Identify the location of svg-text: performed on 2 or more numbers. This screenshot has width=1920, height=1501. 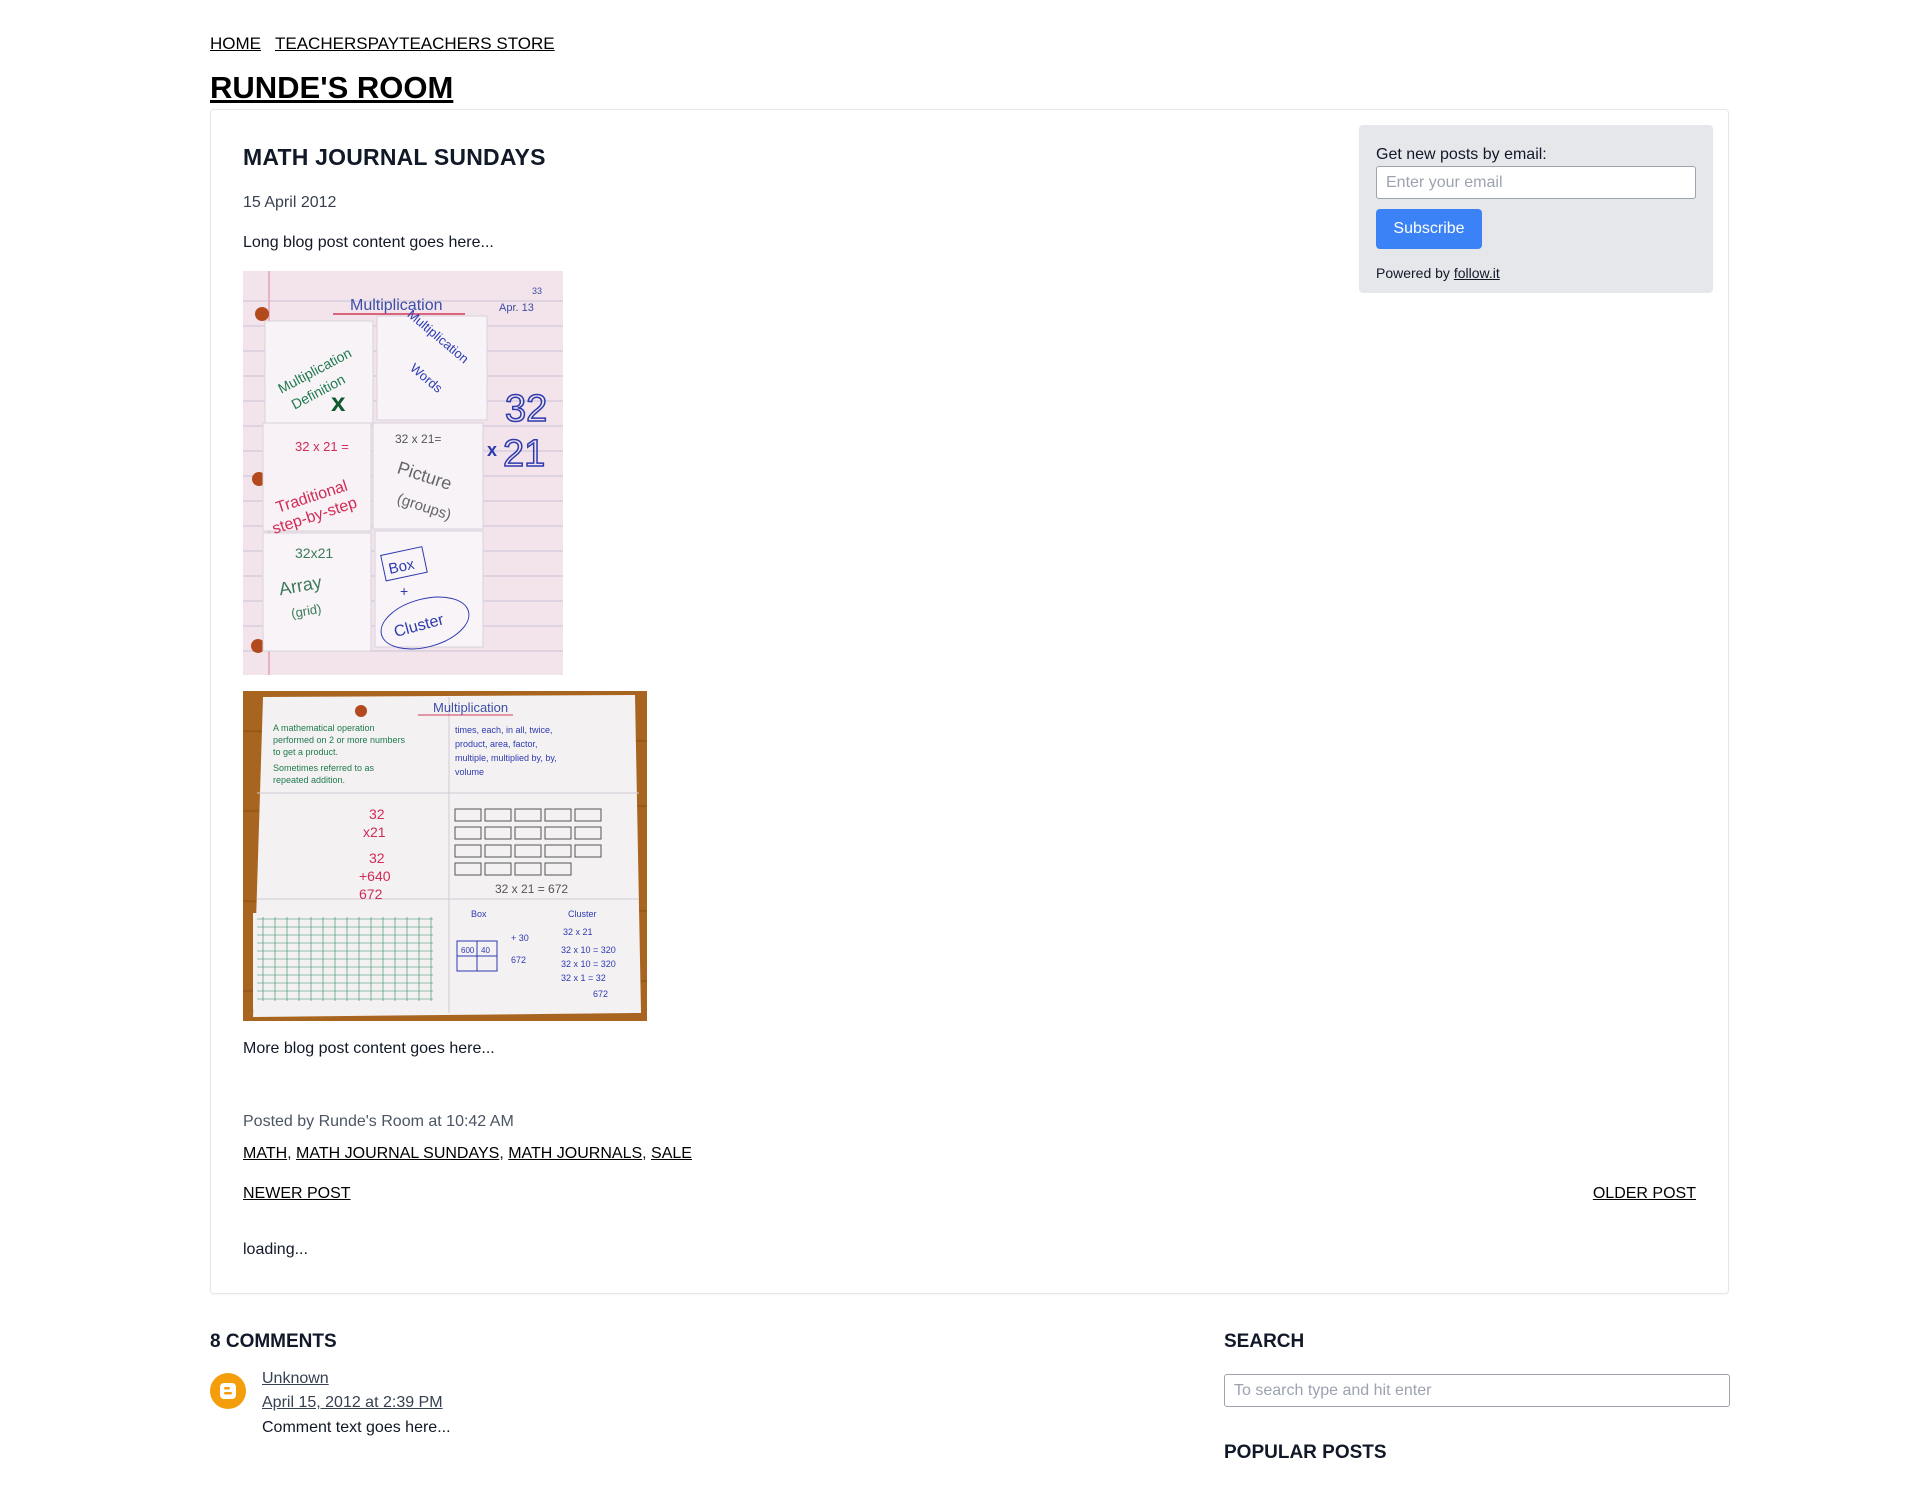
(339, 740).